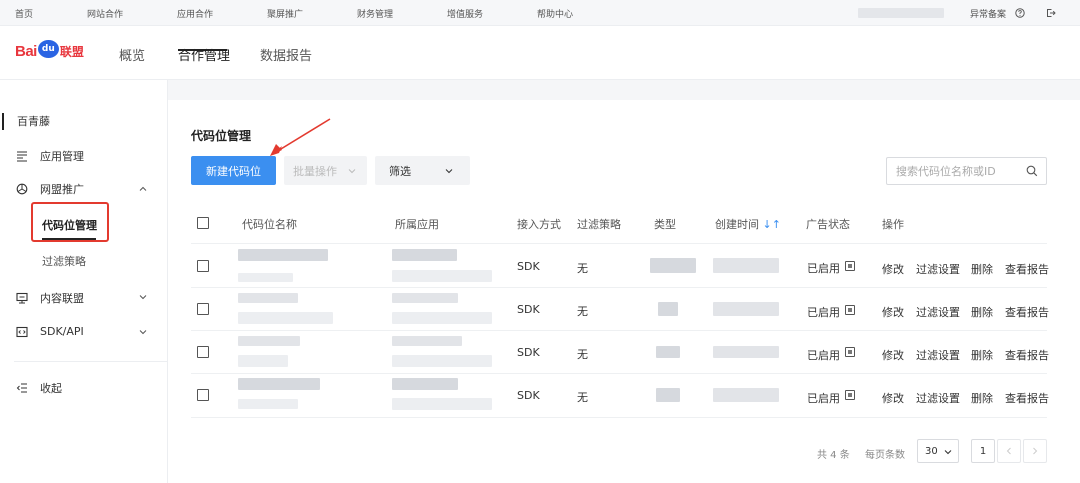 The image size is (1080, 483). What do you see at coordinates (204, 54) in the screenshot?
I see `tab-cooperation: 合作管理` at bounding box center [204, 54].